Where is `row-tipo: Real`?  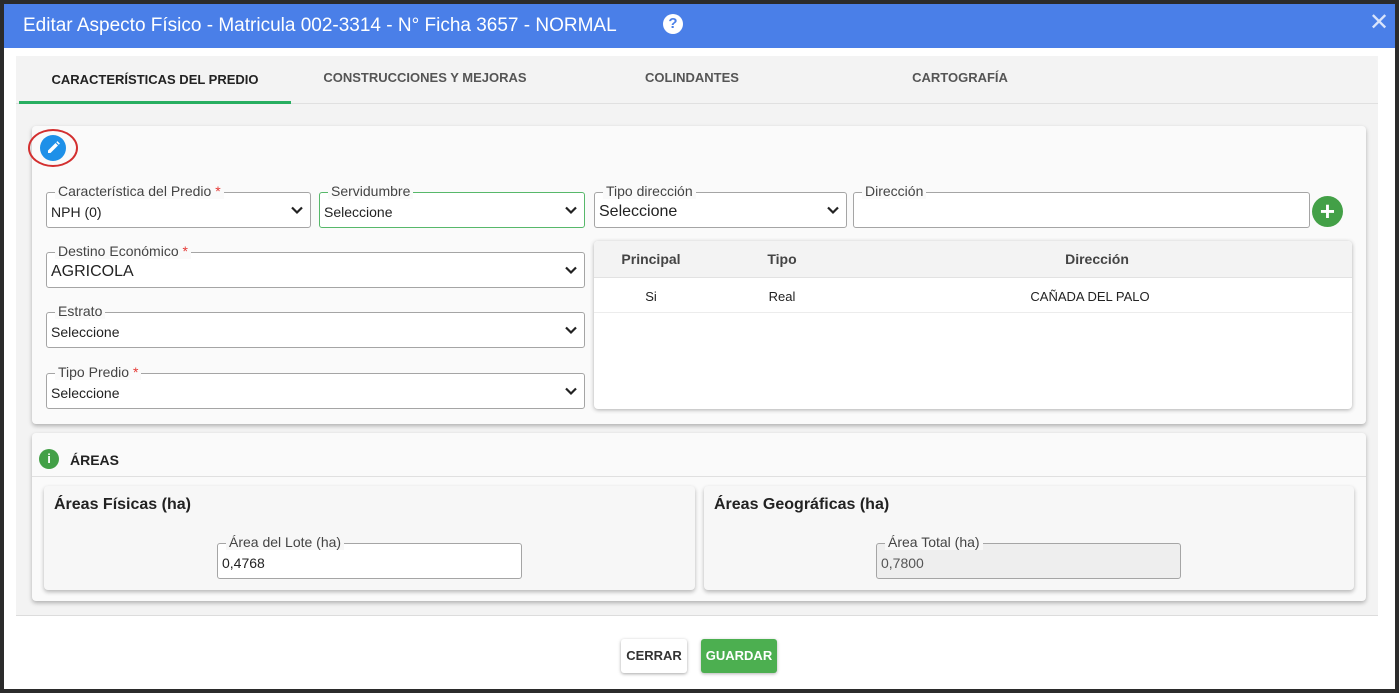
row-tipo: Real is located at coordinates (782, 296).